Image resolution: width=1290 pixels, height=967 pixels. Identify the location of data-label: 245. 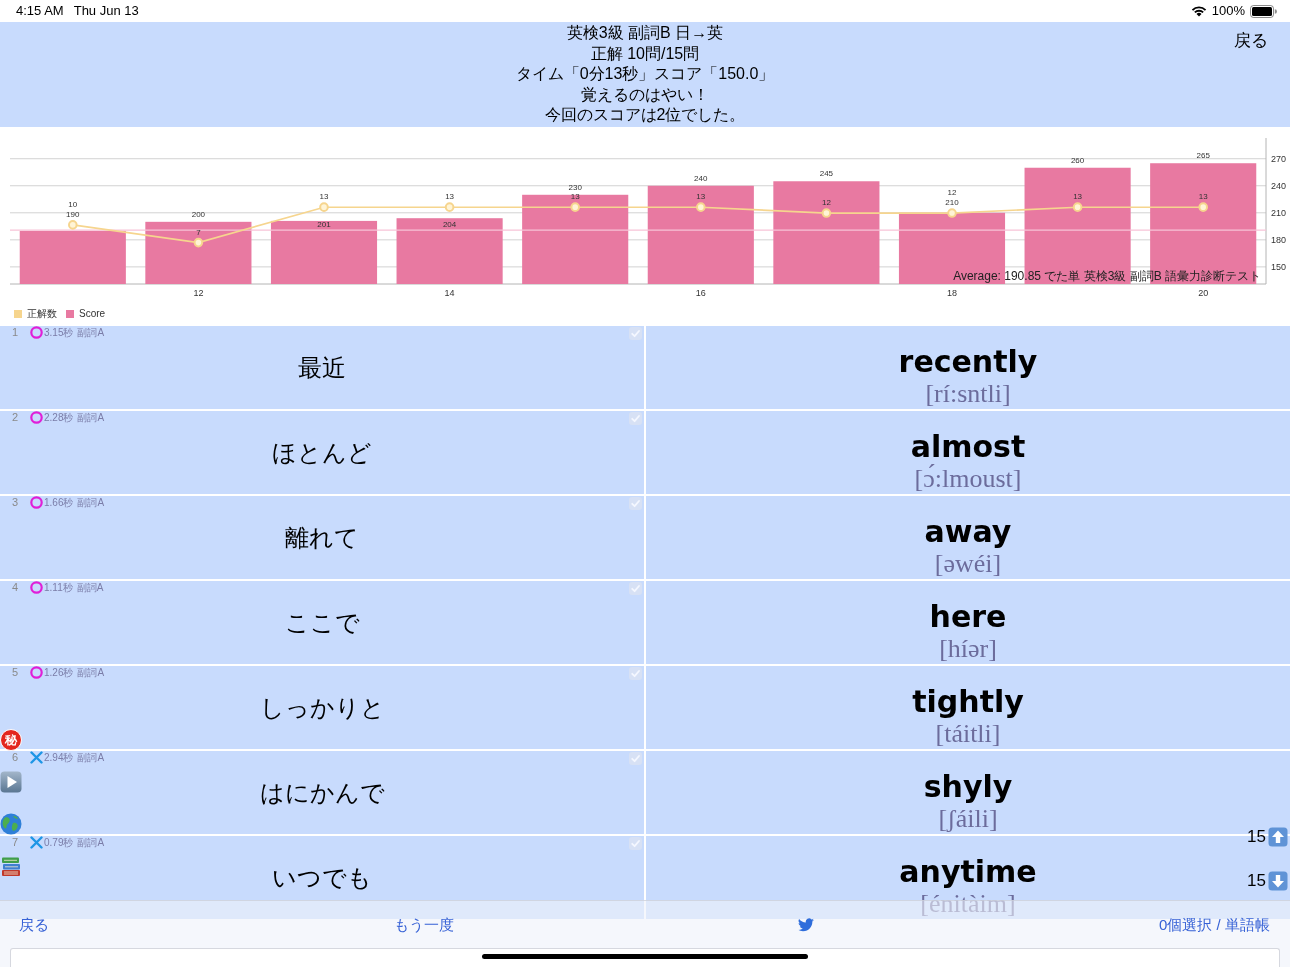
(826, 174).